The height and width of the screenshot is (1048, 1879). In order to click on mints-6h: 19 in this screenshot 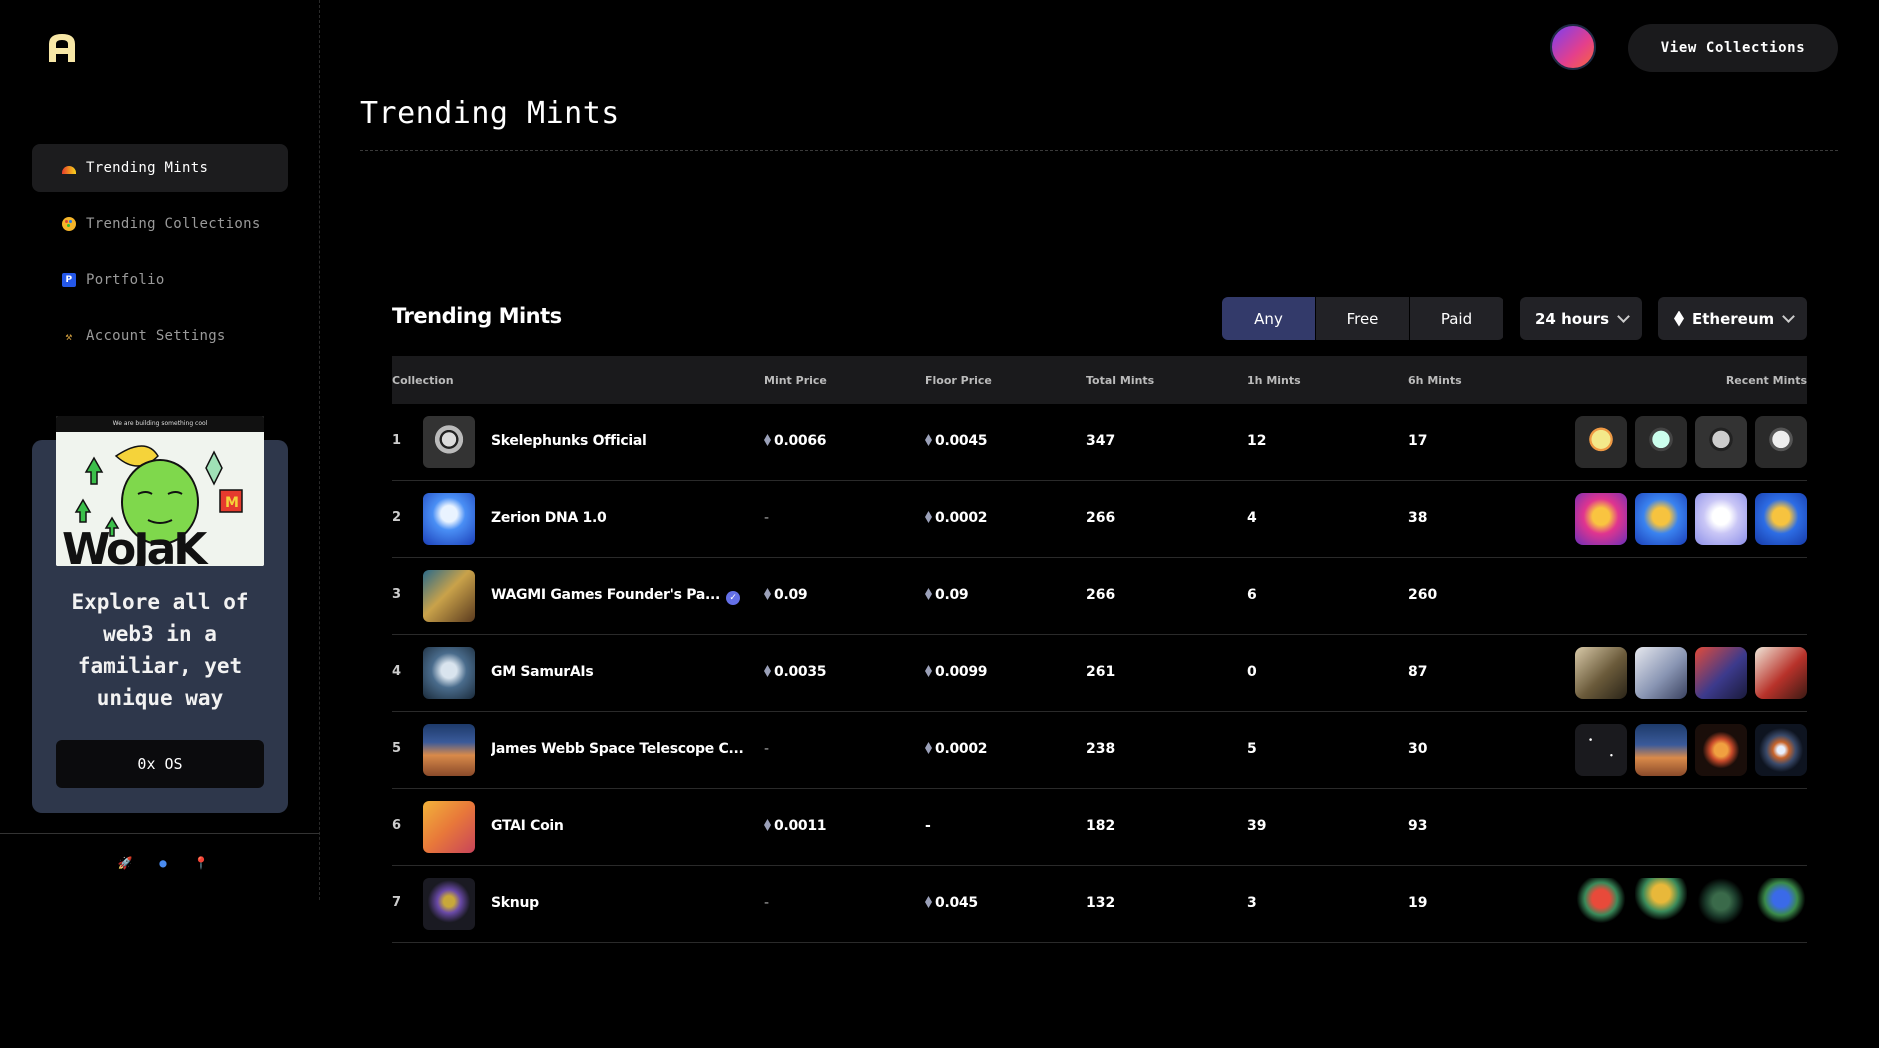, I will do `click(1418, 903)`.